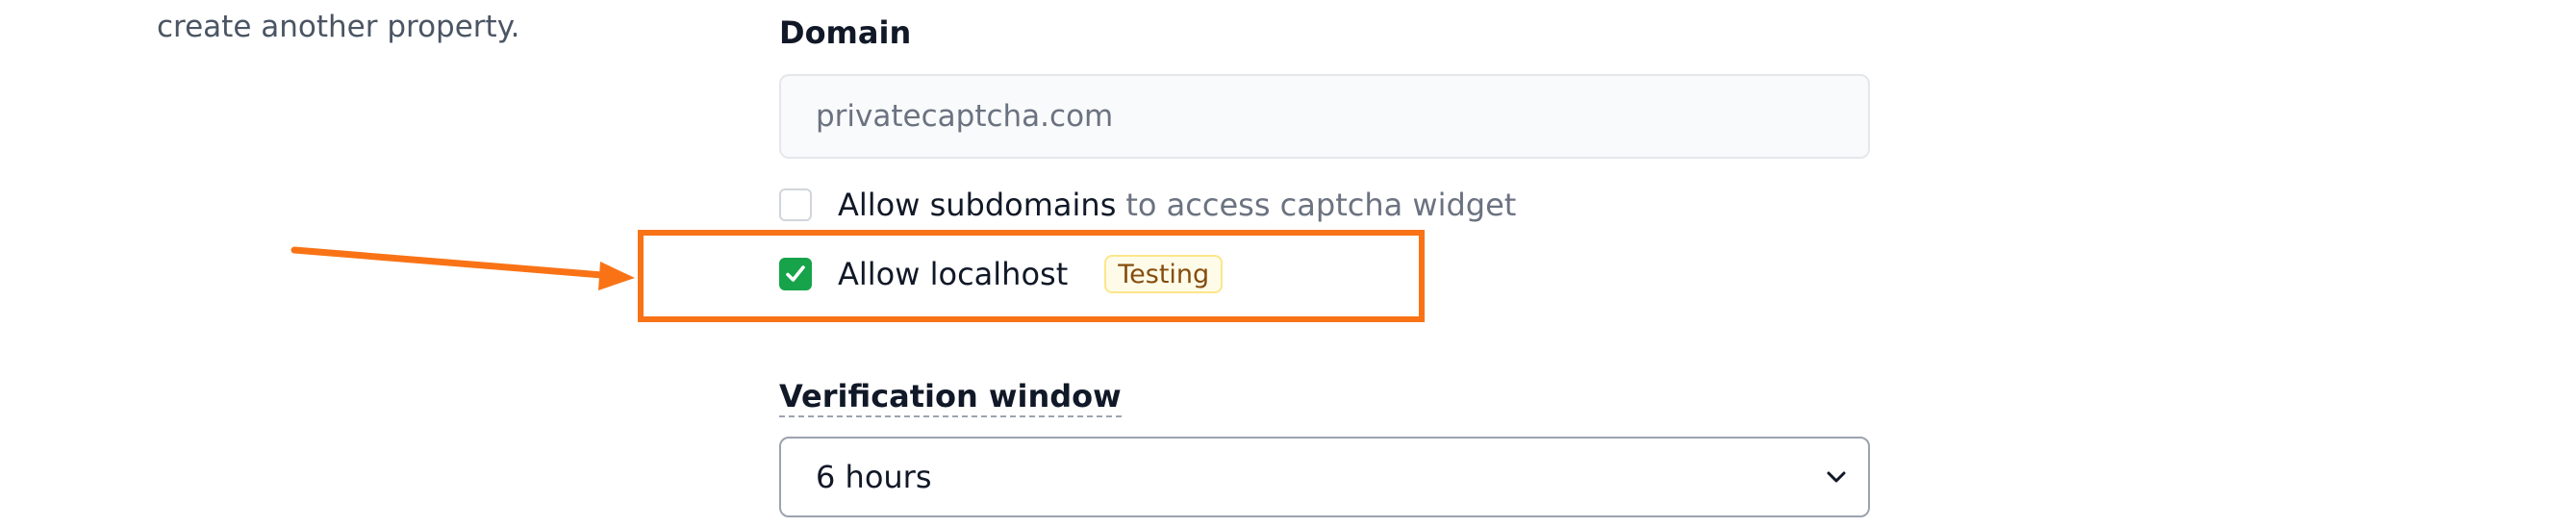 The width and height of the screenshot is (2576, 527). I want to click on create-property-help-text: create another property., so click(338, 27).